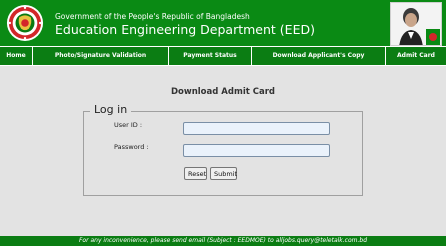 The height and width of the screenshot is (246, 446). I want to click on portrait-illustration, so click(416, 24).